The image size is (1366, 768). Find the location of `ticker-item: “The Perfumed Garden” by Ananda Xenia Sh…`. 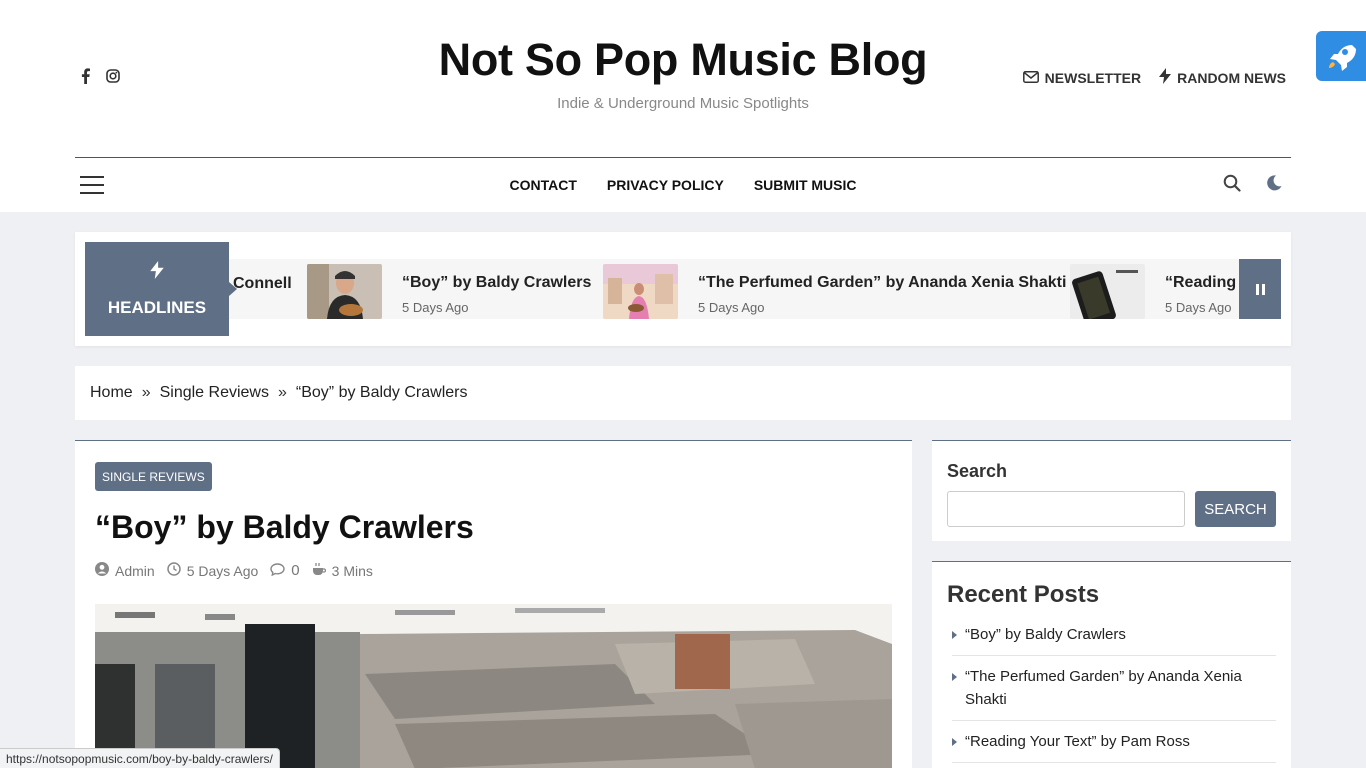

ticker-item: “The Perfumed Garden” by Ananda Xenia Sh… is located at coordinates (834, 291).